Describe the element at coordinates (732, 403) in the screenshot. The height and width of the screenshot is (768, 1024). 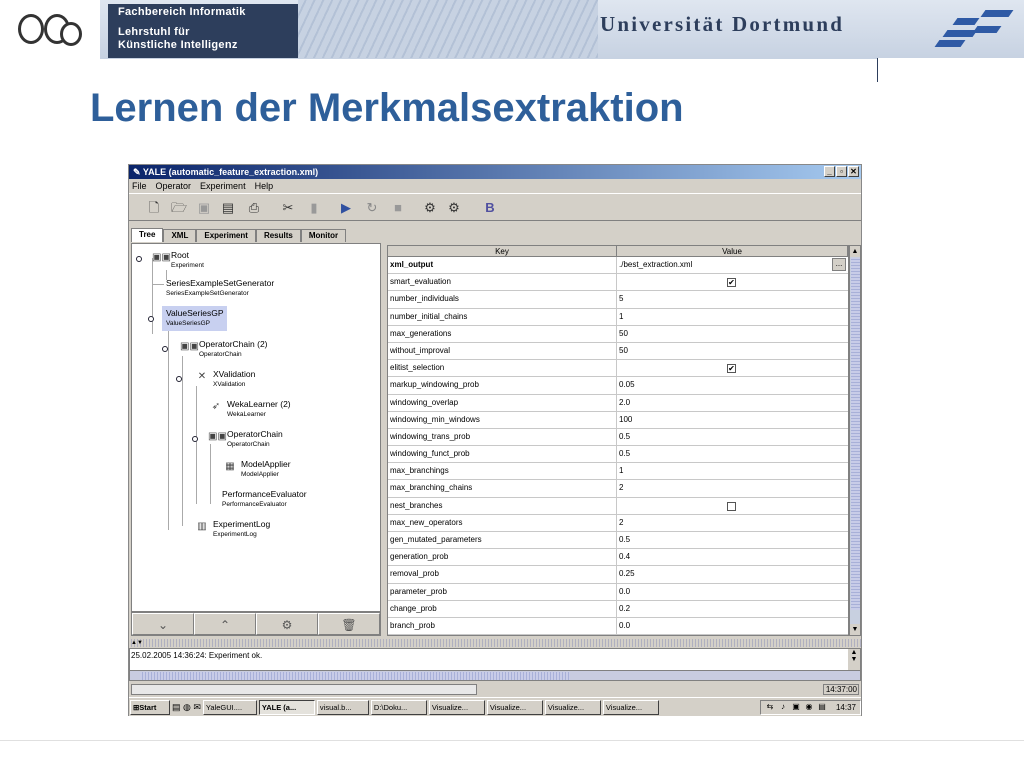
I see `param-value: 2.0` at that location.